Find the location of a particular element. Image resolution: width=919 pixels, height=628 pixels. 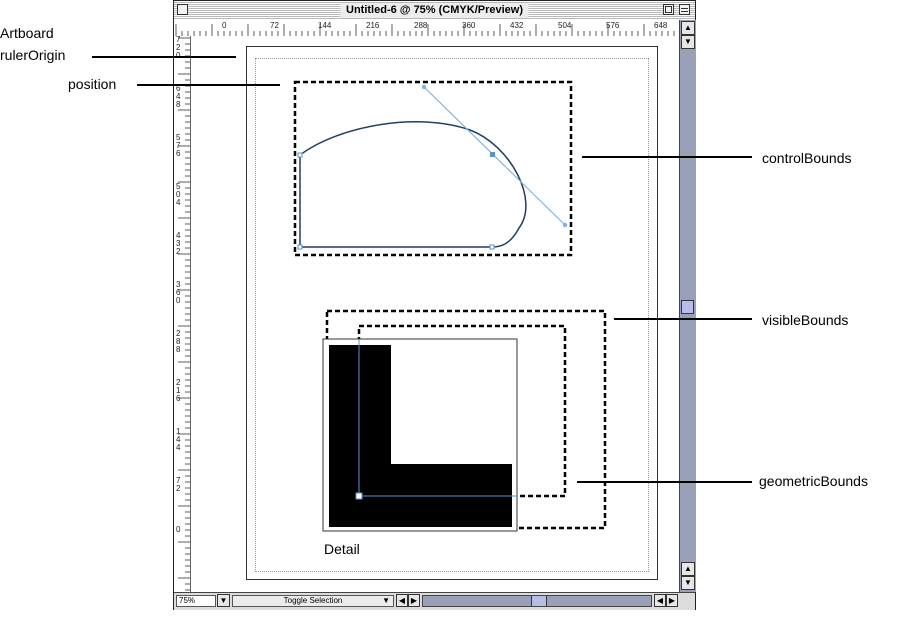

annotation-visible-bounds: visibleBounds is located at coordinates (805, 320).